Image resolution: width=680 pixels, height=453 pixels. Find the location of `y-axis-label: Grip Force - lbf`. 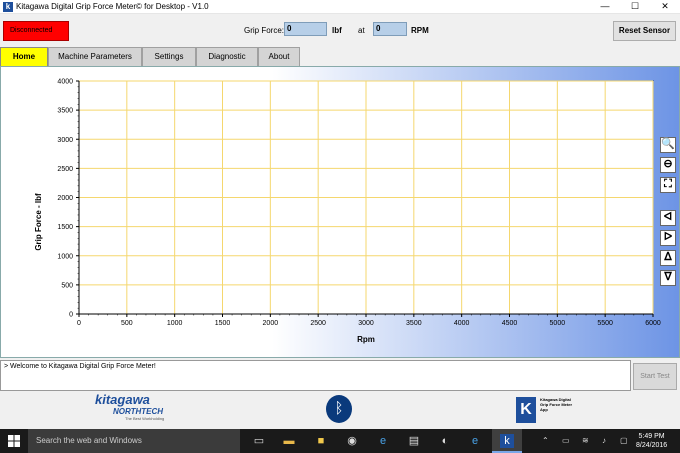

y-axis-label: Grip Force - lbf is located at coordinates (38, 222).